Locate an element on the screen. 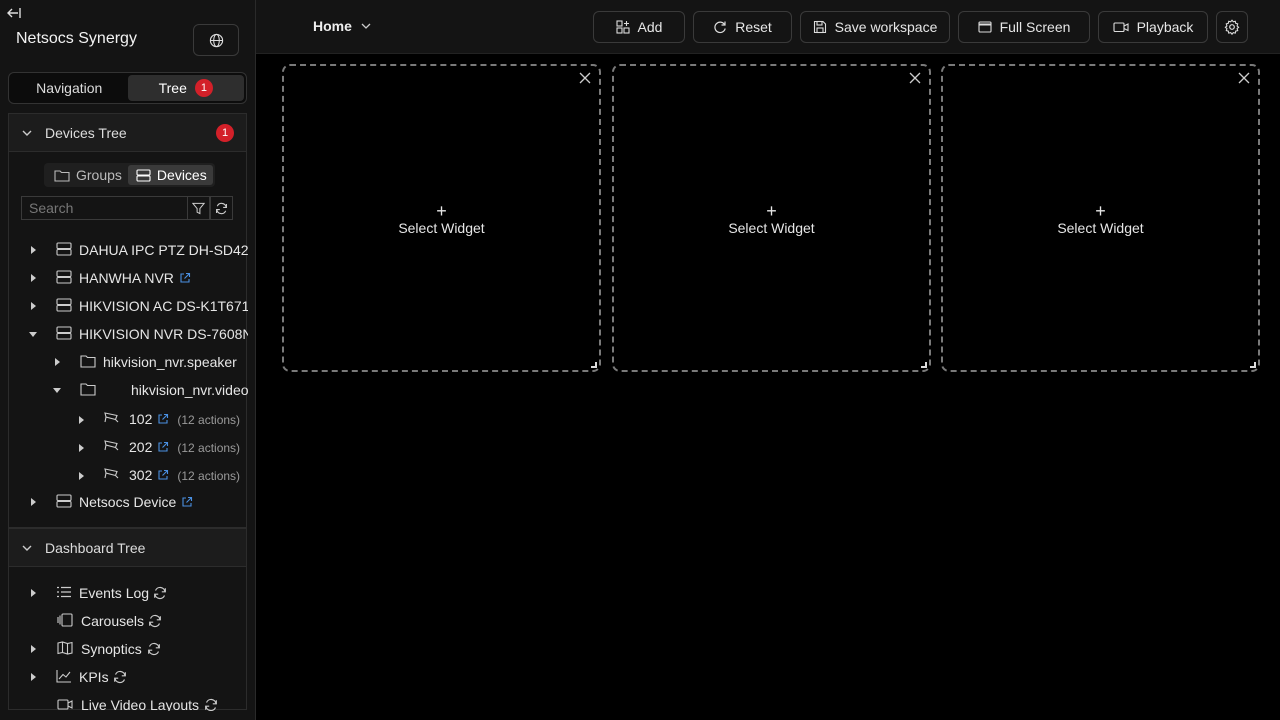 The height and width of the screenshot is (720, 1280). add-widget-icon is located at coordinates (622, 27).